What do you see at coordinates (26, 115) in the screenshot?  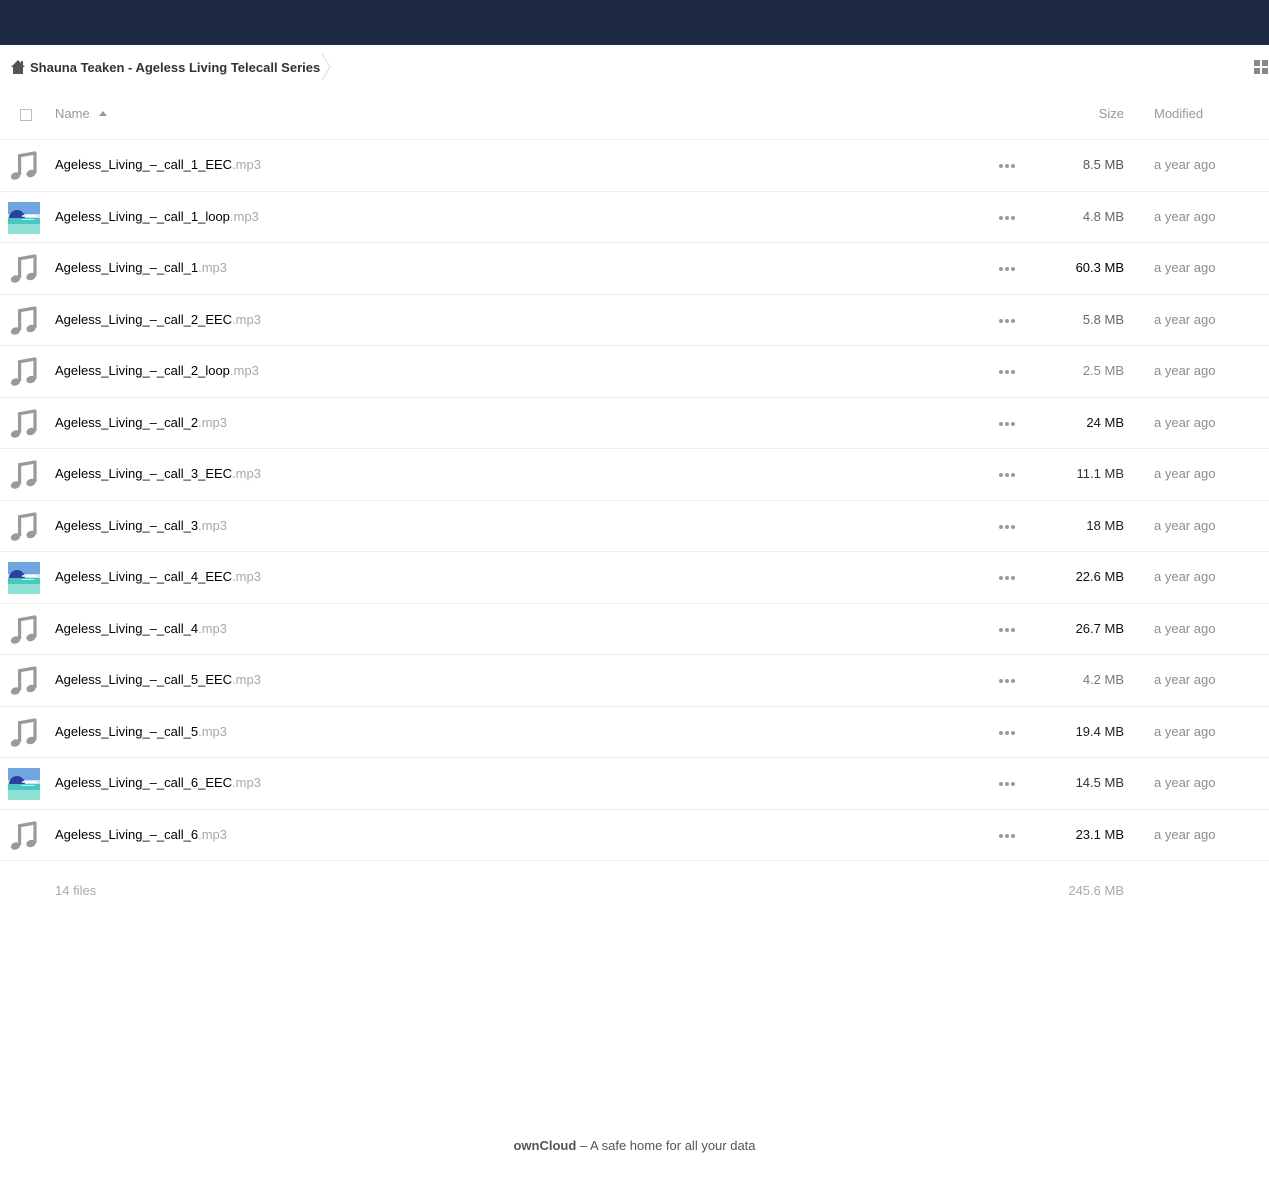 I see `select-all-checkbox` at bounding box center [26, 115].